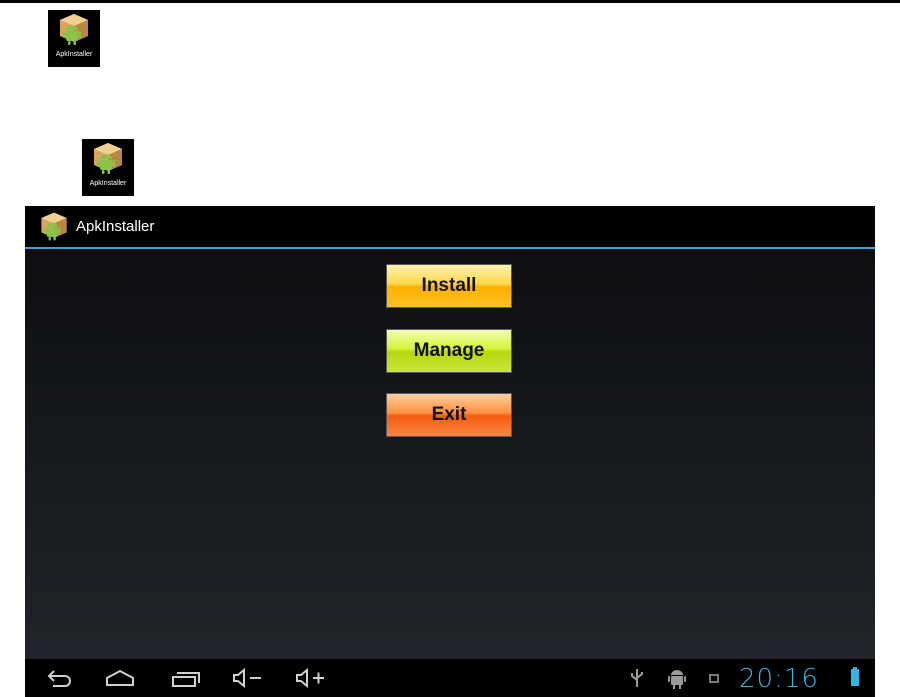  Describe the element at coordinates (120, 678) in the screenshot. I see `home-icon` at that location.